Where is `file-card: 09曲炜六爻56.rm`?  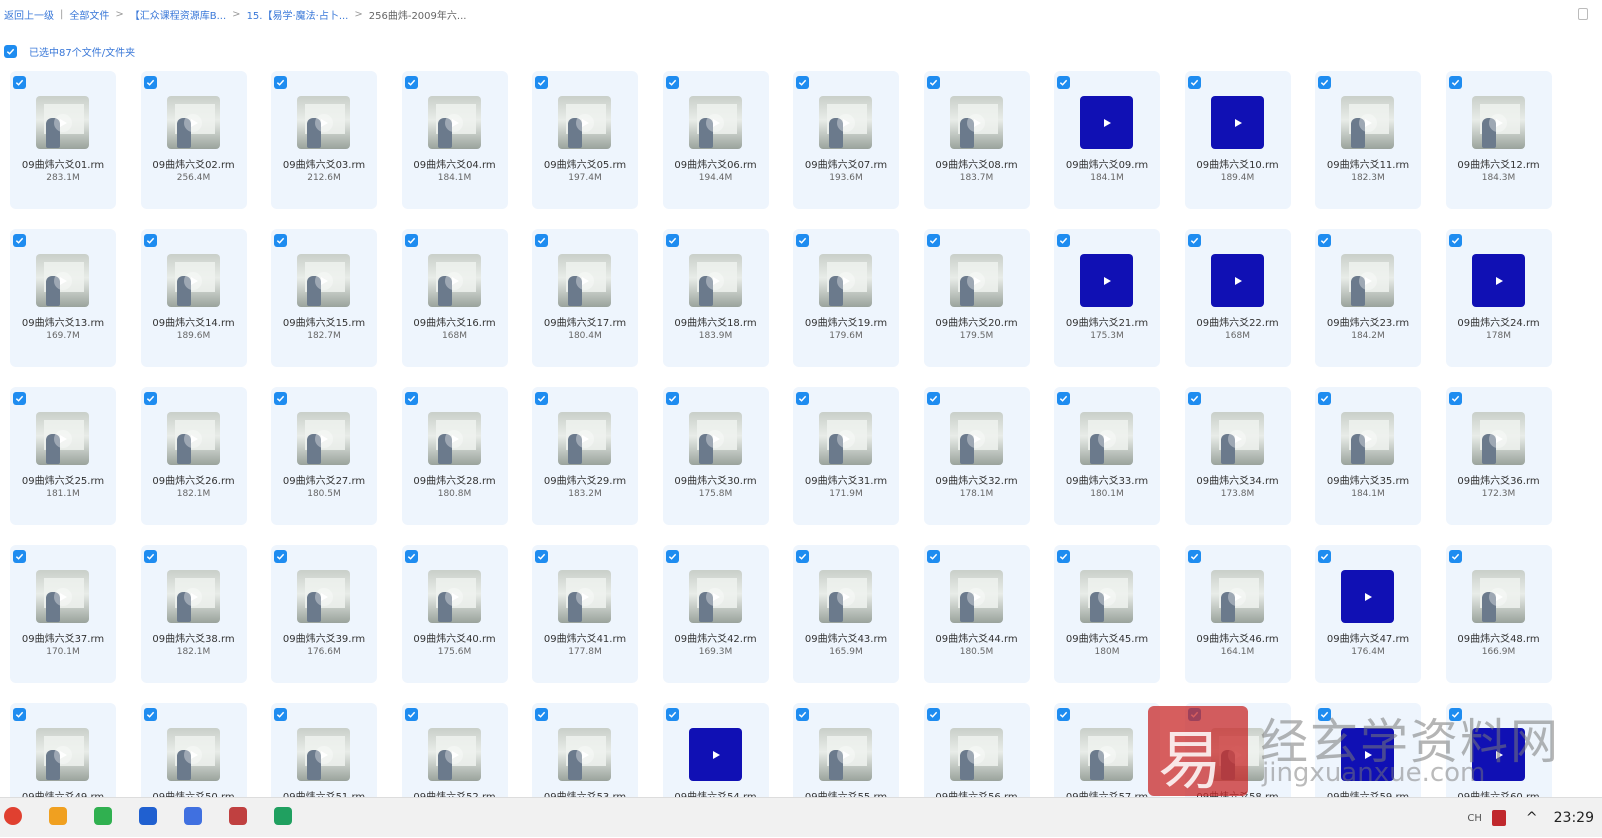 file-card: 09曲炜六爻56.rm is located at coordinates (976, 752).